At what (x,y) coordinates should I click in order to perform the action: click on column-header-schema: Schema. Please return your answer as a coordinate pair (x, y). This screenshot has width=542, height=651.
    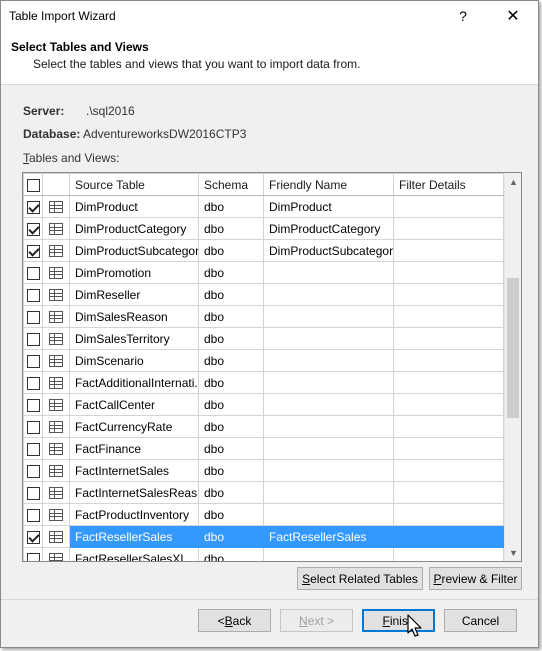
    Looking at the image, I should click on (231, 184).